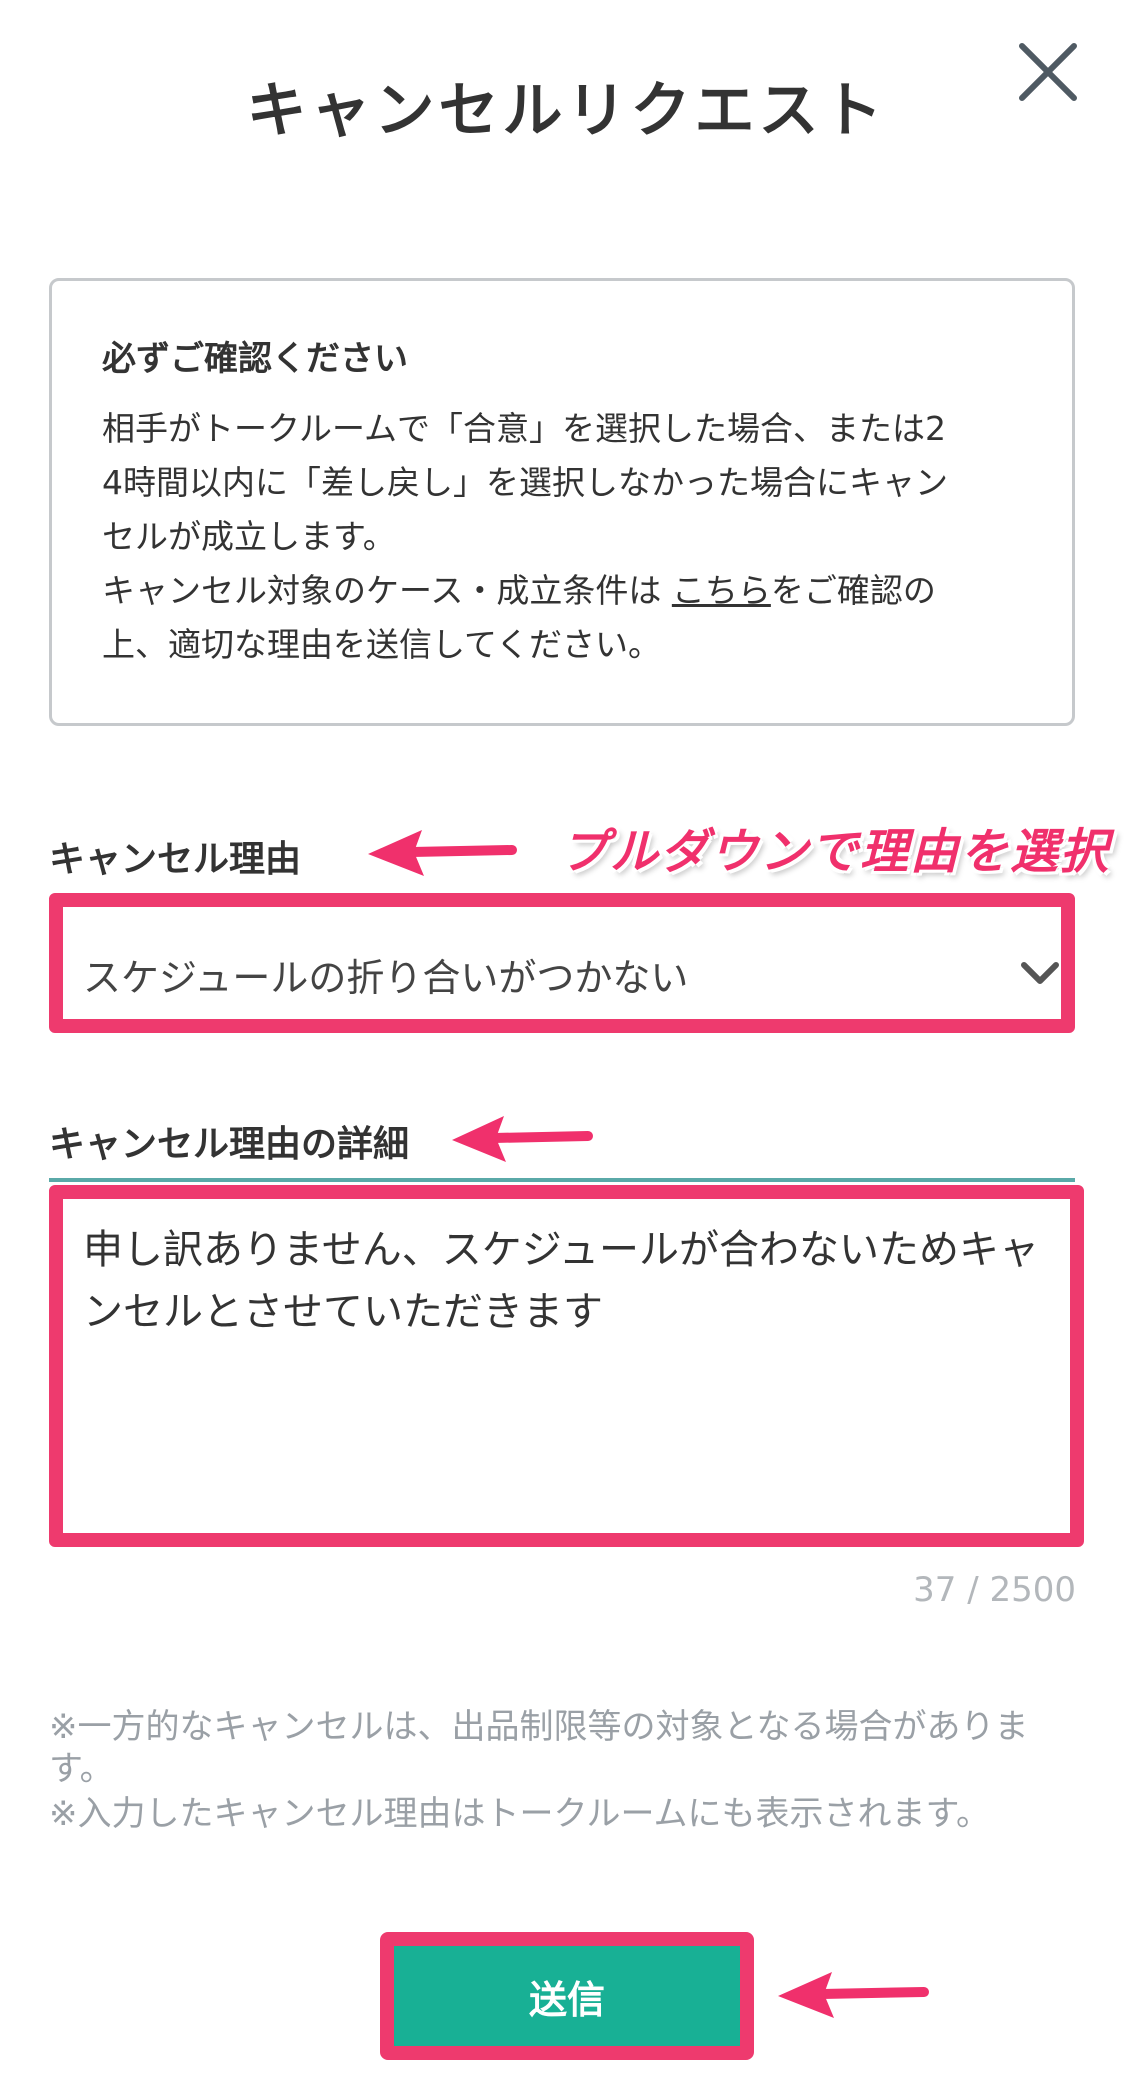 The image size is (1133, 2084). What do you see at coordinates (386, 978) in the screenshot?
I see `cancel-reason-selected-value: スケジュールの折り合いがつかない` at bounding box center [386, 978].